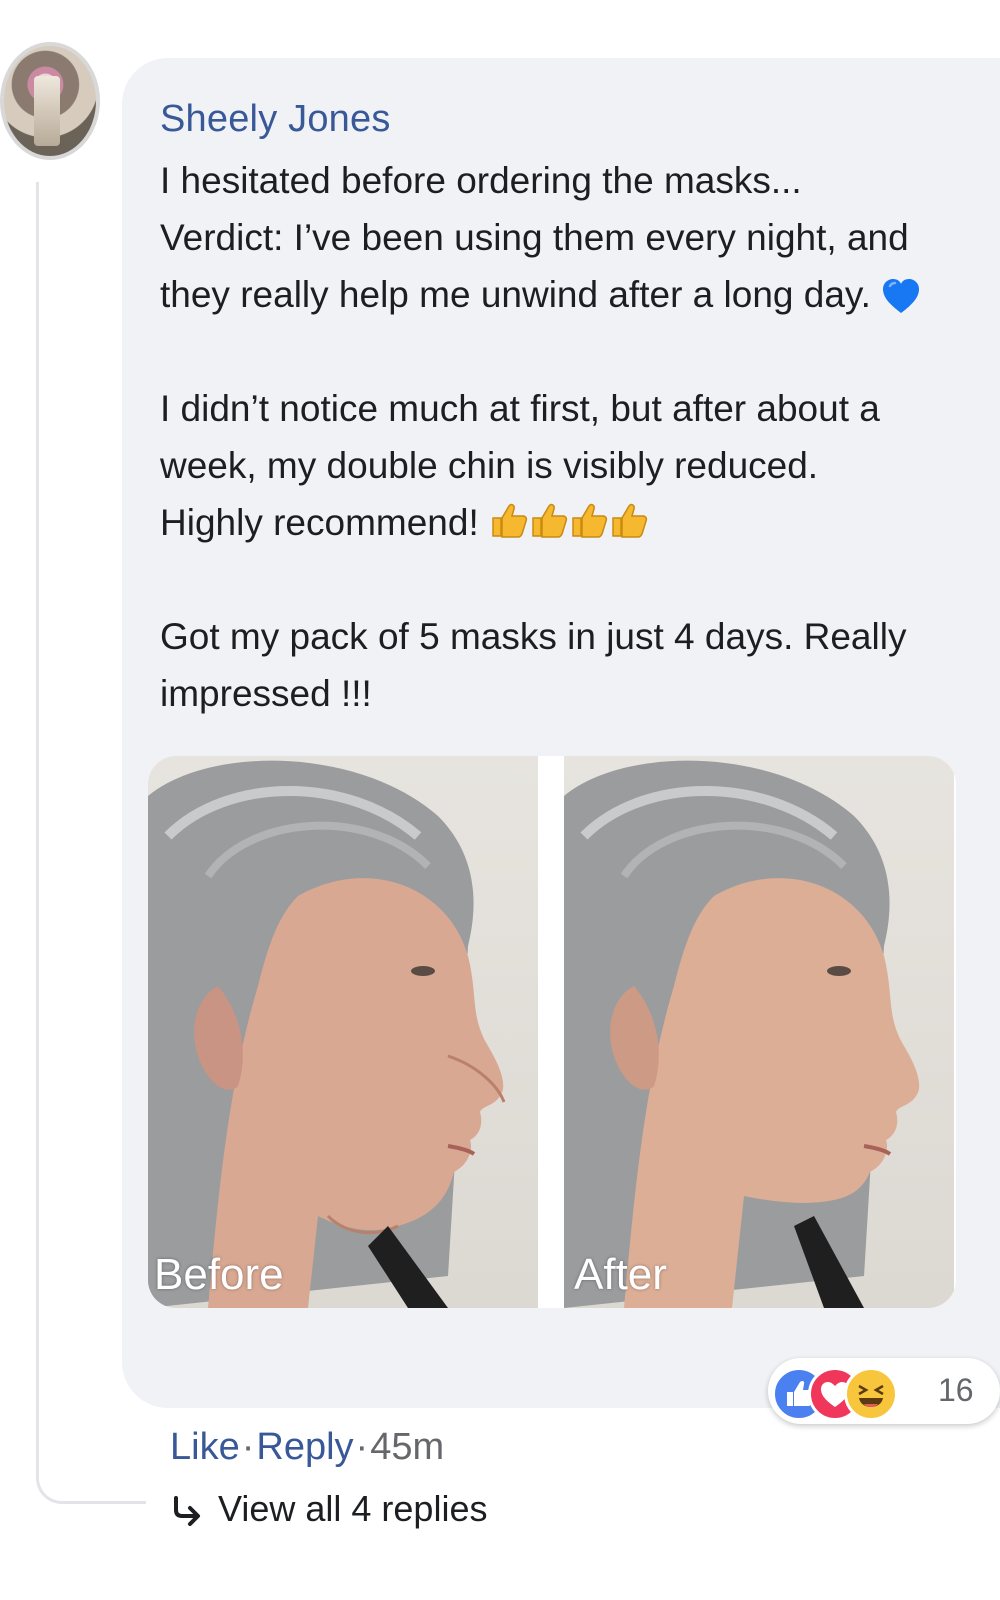 The image size is (1000, 1600). Describe the element at coordinates (407, 1447) in the screenshot. I see `comment-timestamp: 45m` at that location.